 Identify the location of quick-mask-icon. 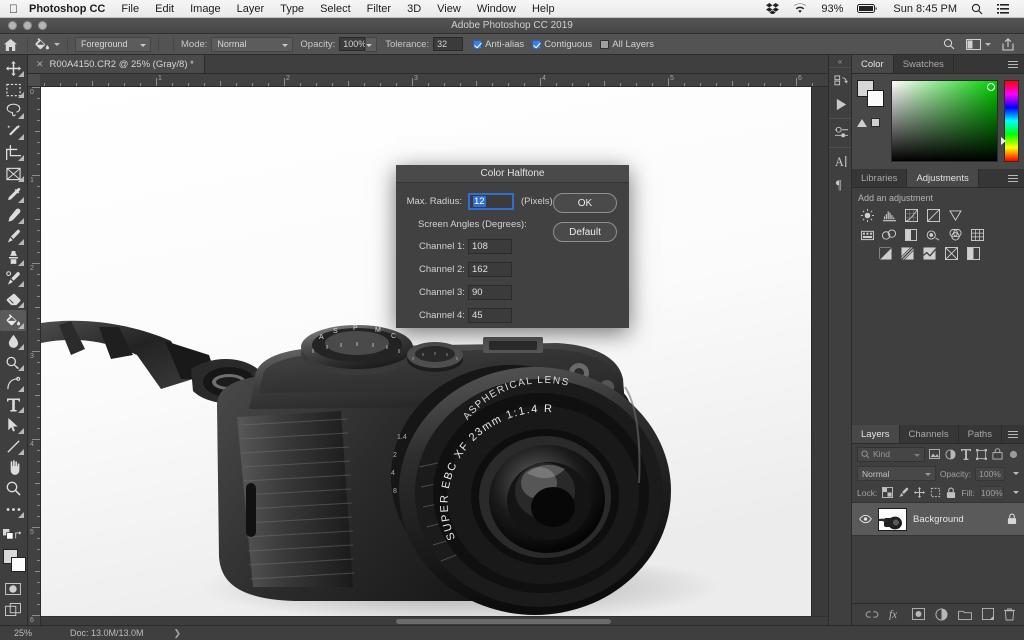
(13, 588).